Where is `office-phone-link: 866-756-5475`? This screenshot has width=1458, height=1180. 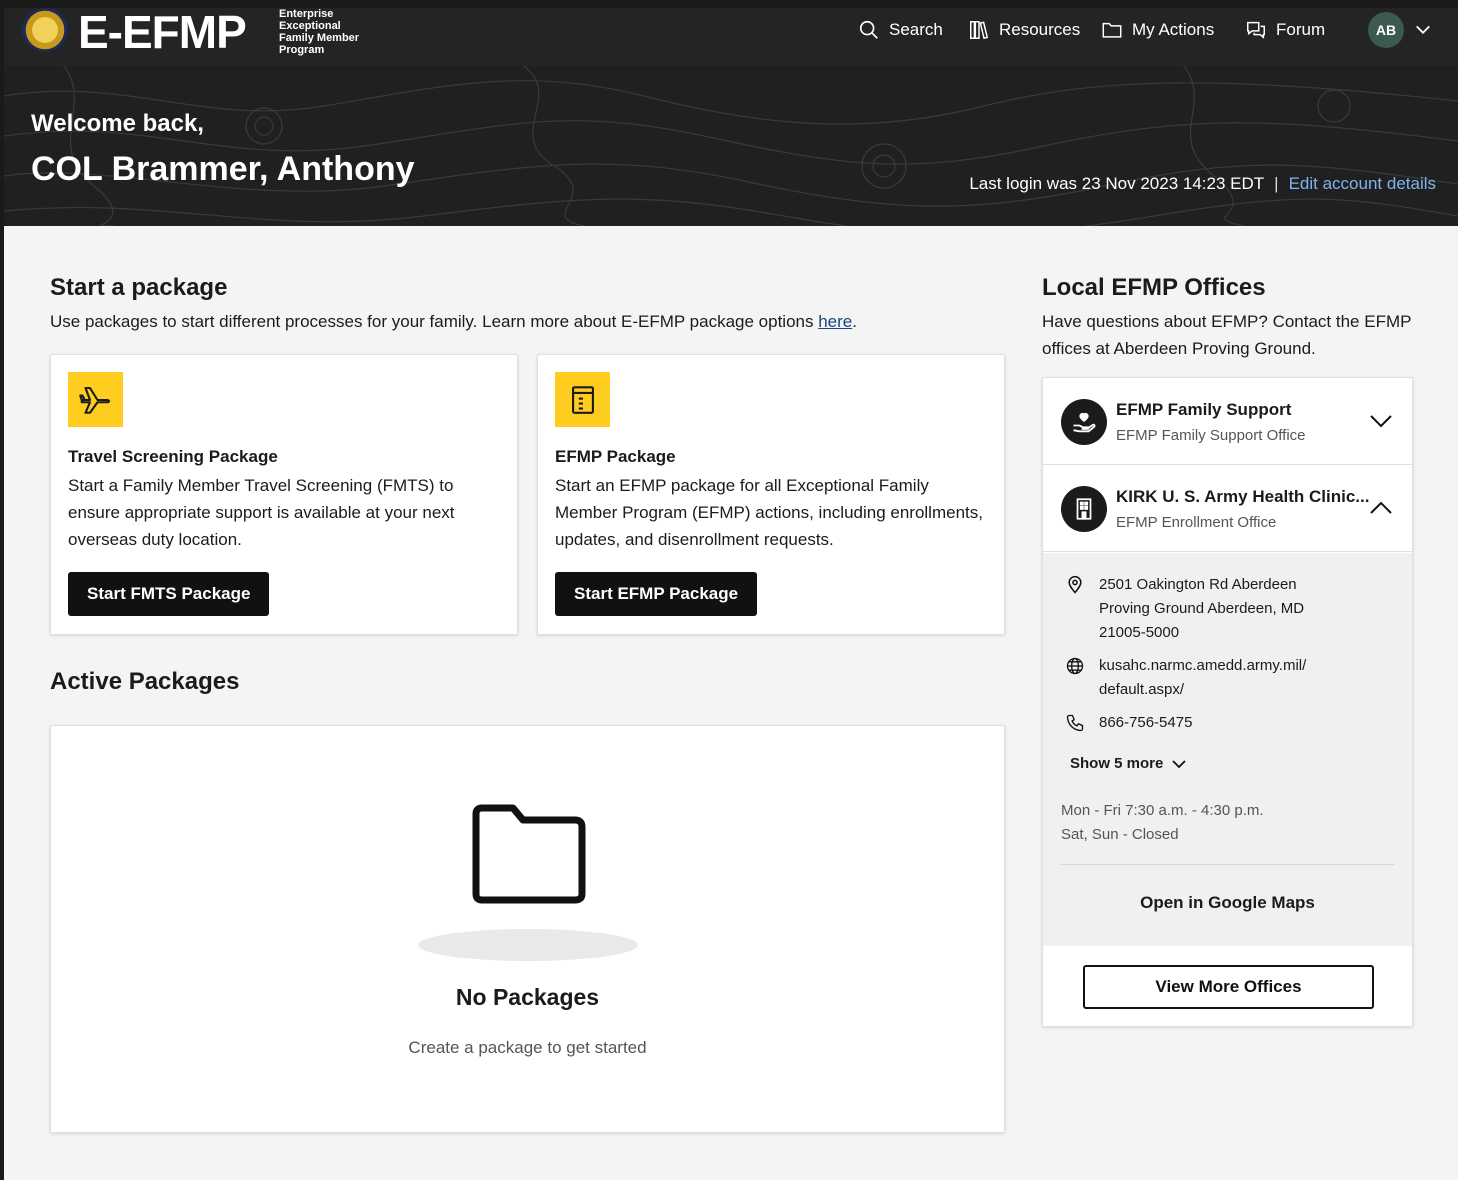
office-phone-link: 866-756-5475 is located at coordinates (1145, 723).